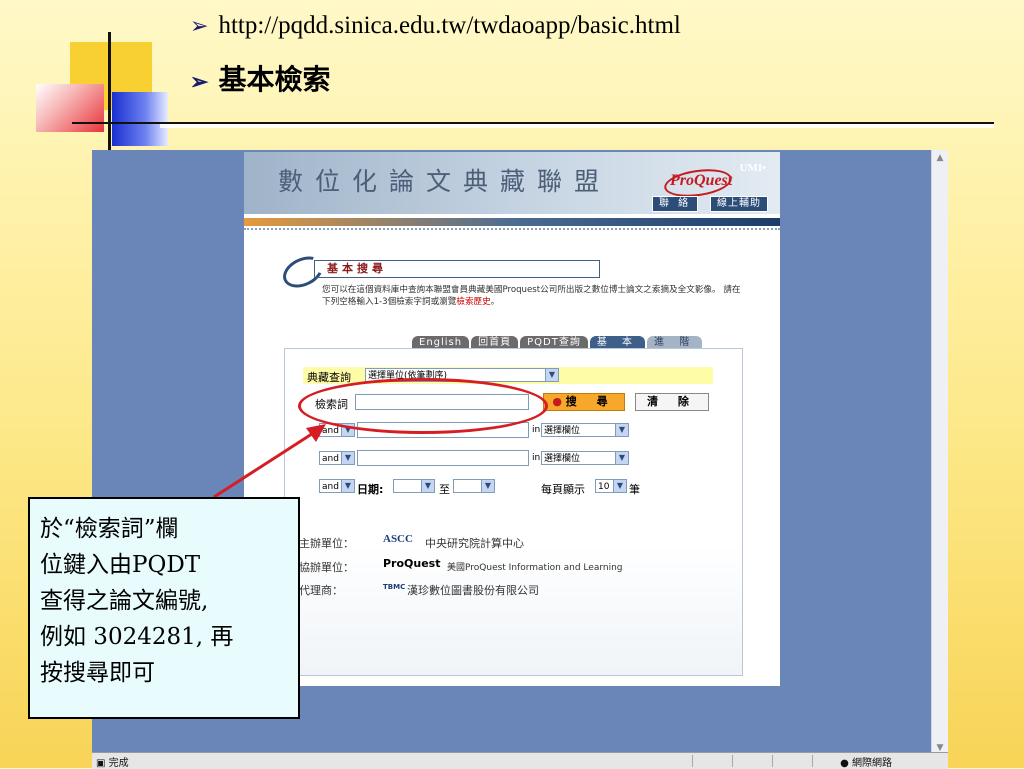  Describe the element at coordinates (846, 763) in the screenshot. I see `globe-icon: ●` at that location.